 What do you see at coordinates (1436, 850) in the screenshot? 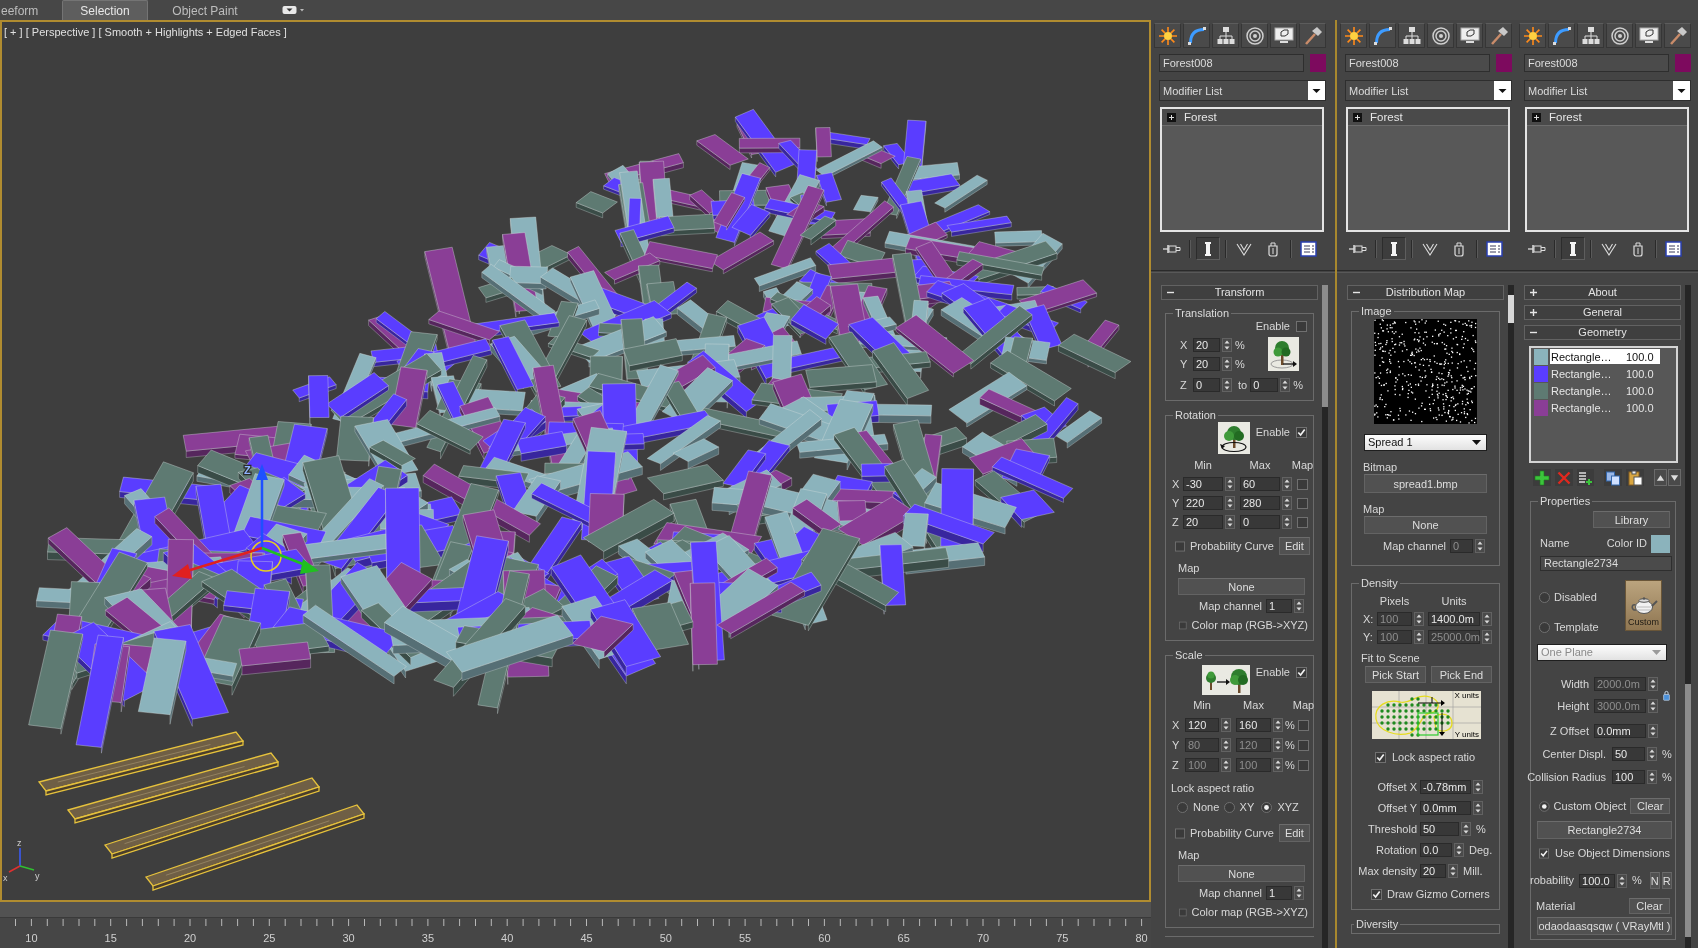
I see `number-field: 0.0` at bounding box center [1436, 850].